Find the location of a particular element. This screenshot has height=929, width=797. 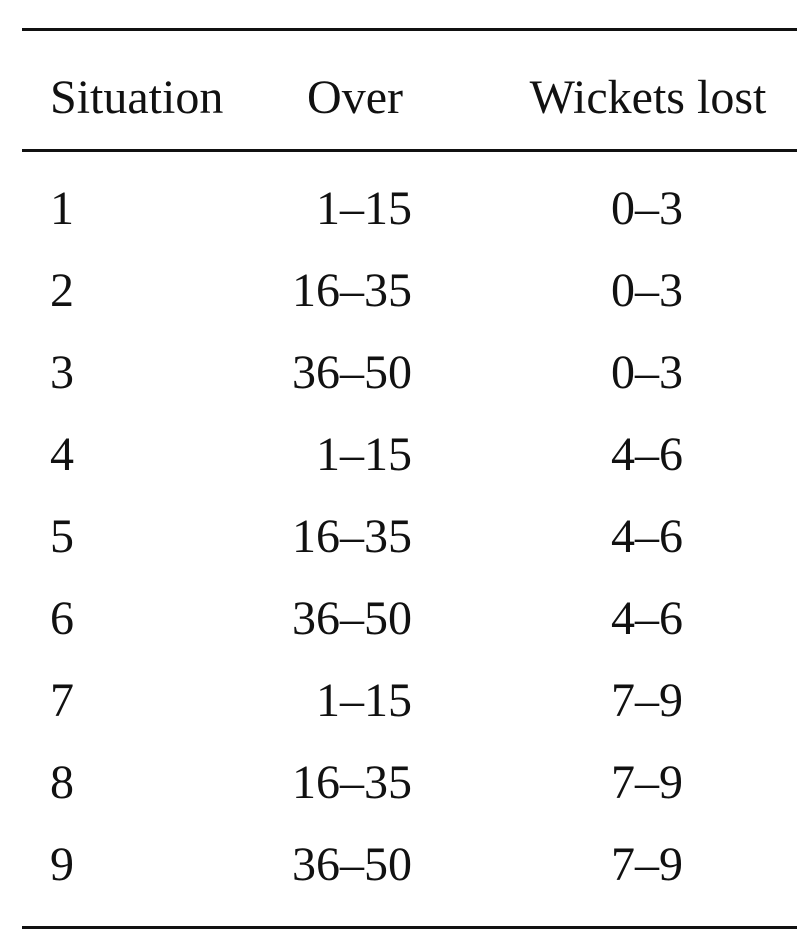

cell-situation: 7 is located at coordinates (62, 700).